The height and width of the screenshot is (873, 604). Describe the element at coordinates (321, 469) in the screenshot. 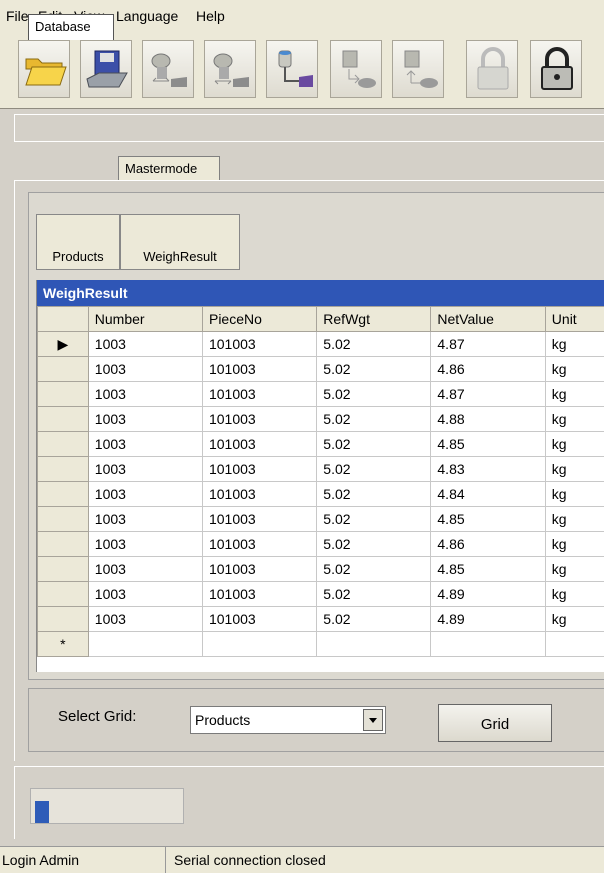

I see `table-row: 10031010035.024.83kg` at that location.